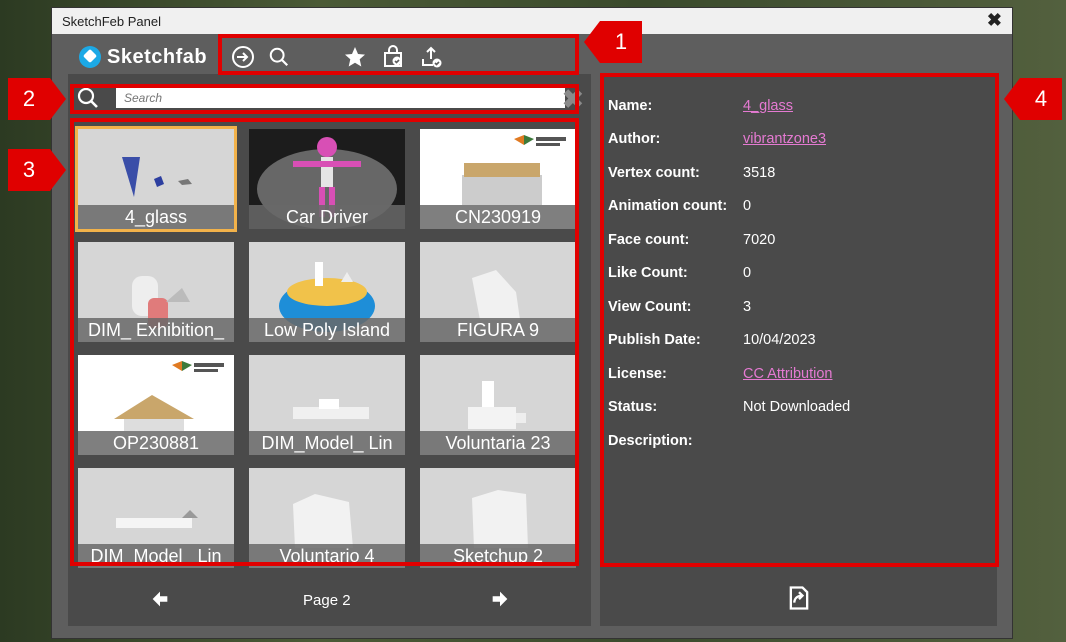  Describe the element at coordinates (500, 600) in the screenshot. I see `next-page-arrow-icon` at that location.